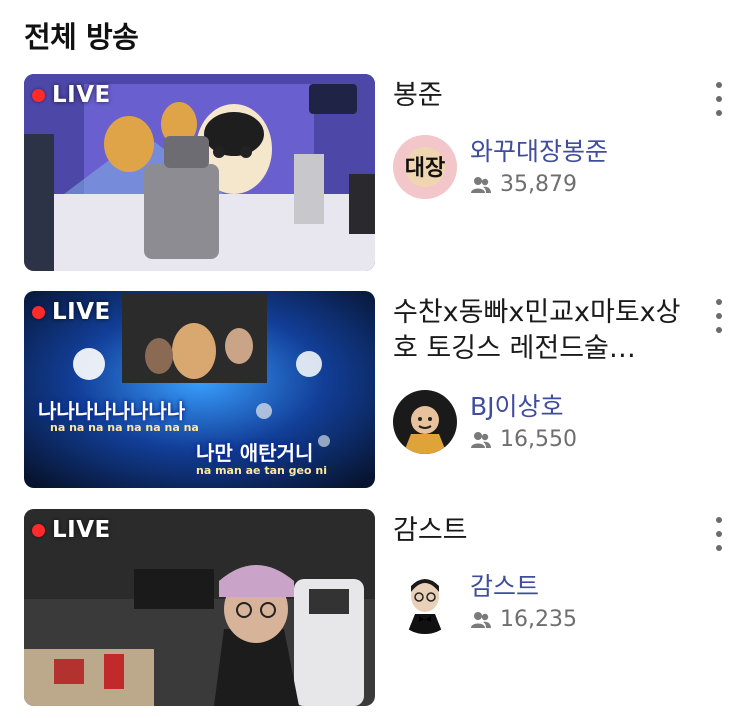 This screenshot has width=750, height=718. I want to click on channel-name: 와꾸대장봉준, so click(539, 150).